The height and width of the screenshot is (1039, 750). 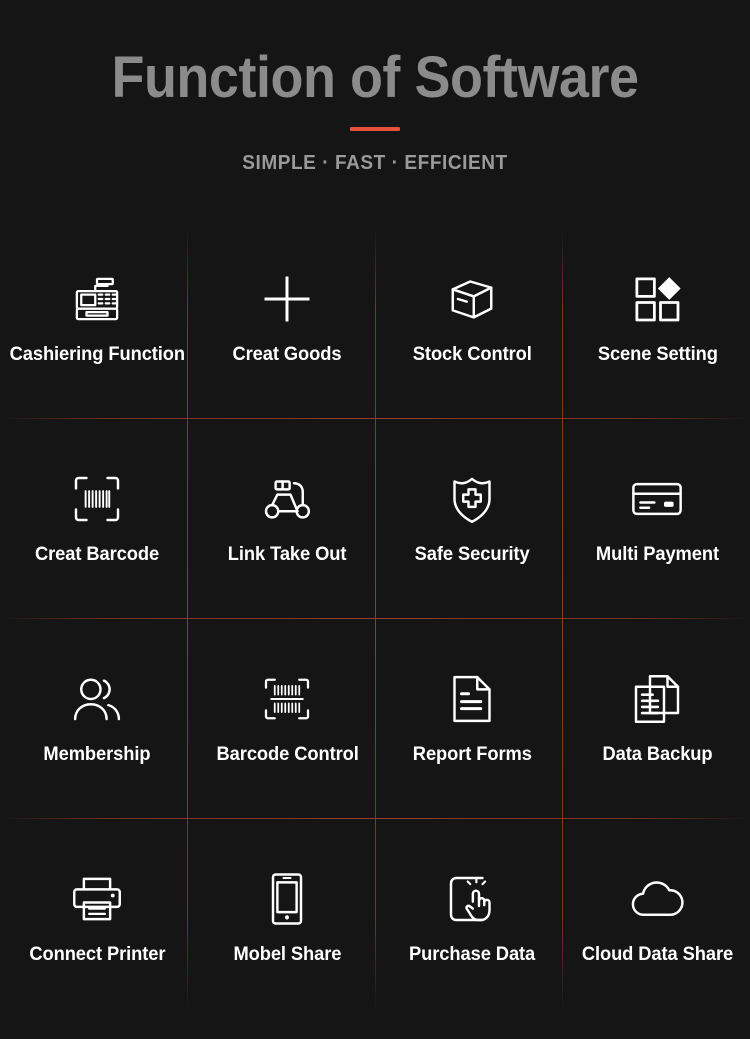 I want to click on feature-cell-link-take-out: Link Take Out, so click(x=287, y=518).